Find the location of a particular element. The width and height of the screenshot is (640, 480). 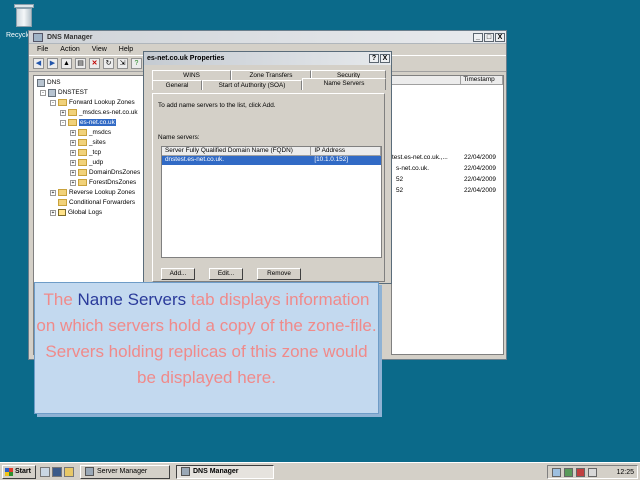

taskbar-item-dns-manager: DNS Manager is located at coordinates (225, 471).